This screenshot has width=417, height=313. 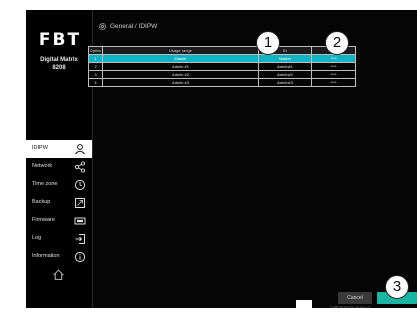 I want to click on option-cell: 1, so click(x=95, y=58).